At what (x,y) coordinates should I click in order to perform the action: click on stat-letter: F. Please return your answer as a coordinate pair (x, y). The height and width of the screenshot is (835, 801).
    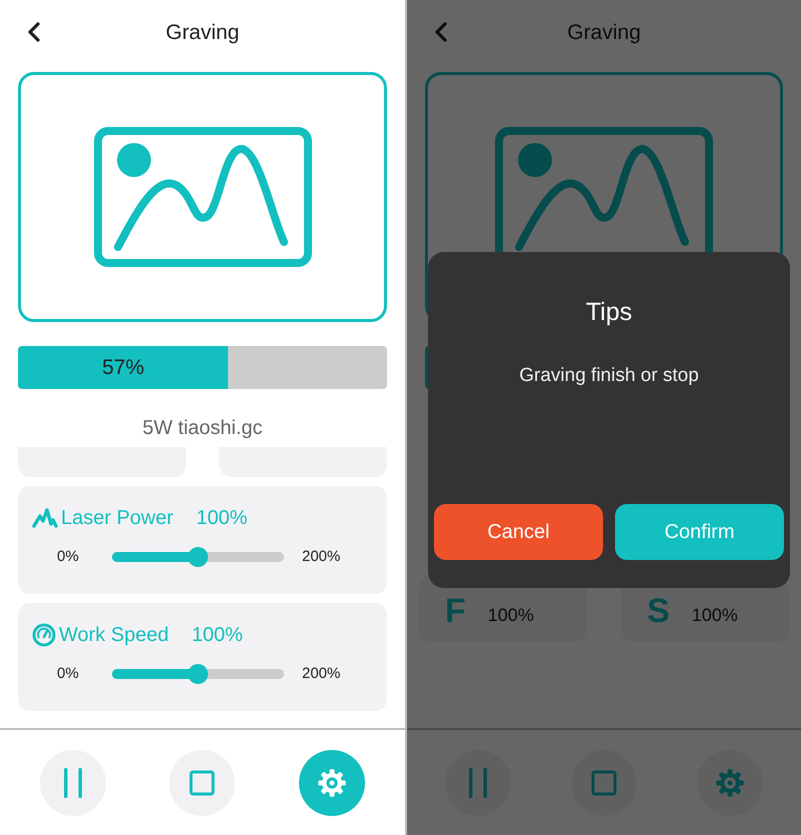
    Looking at the image, I should click on (455, 611).